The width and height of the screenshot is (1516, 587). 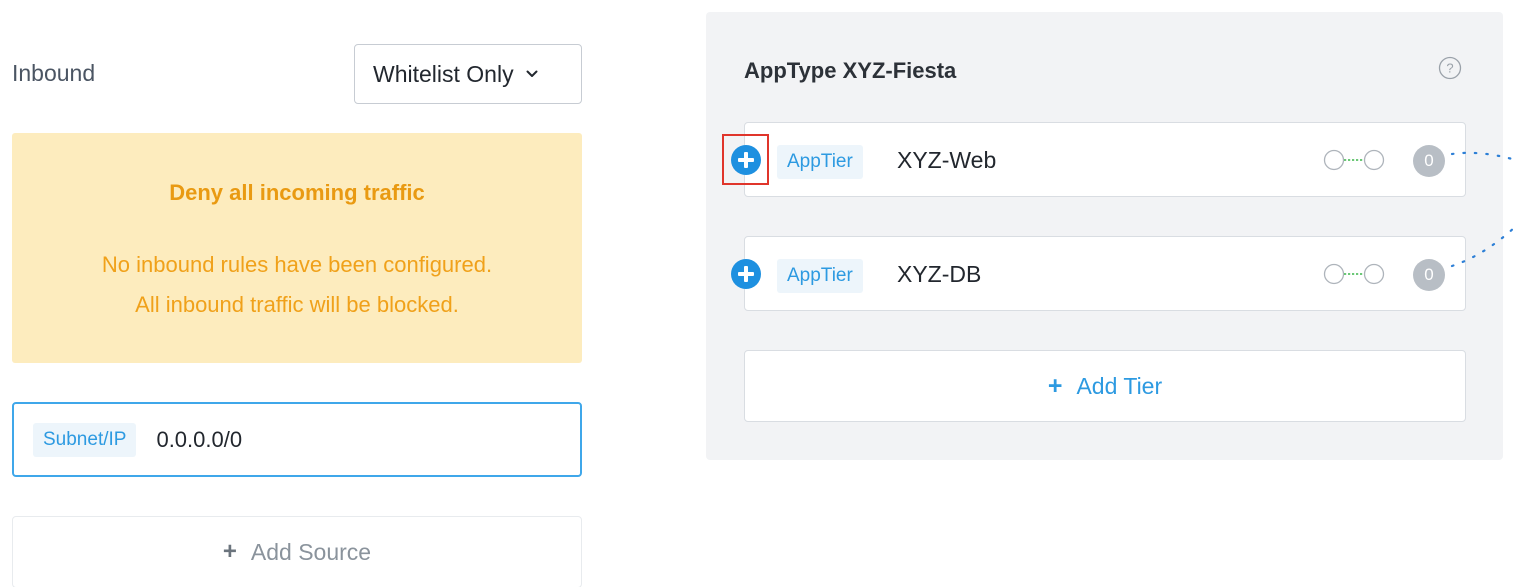 What do you see at coordinates (1098, 273) in the screenshot?
I see `tier-card-xyz-db: AppTier XYZ-DB 0` at bounding box center [1098, 273].